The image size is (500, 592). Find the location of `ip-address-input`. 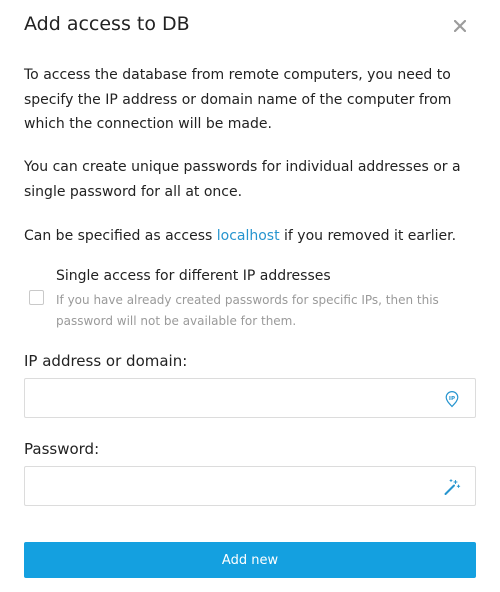

ip-address-input is located at coordinates (240, 398).